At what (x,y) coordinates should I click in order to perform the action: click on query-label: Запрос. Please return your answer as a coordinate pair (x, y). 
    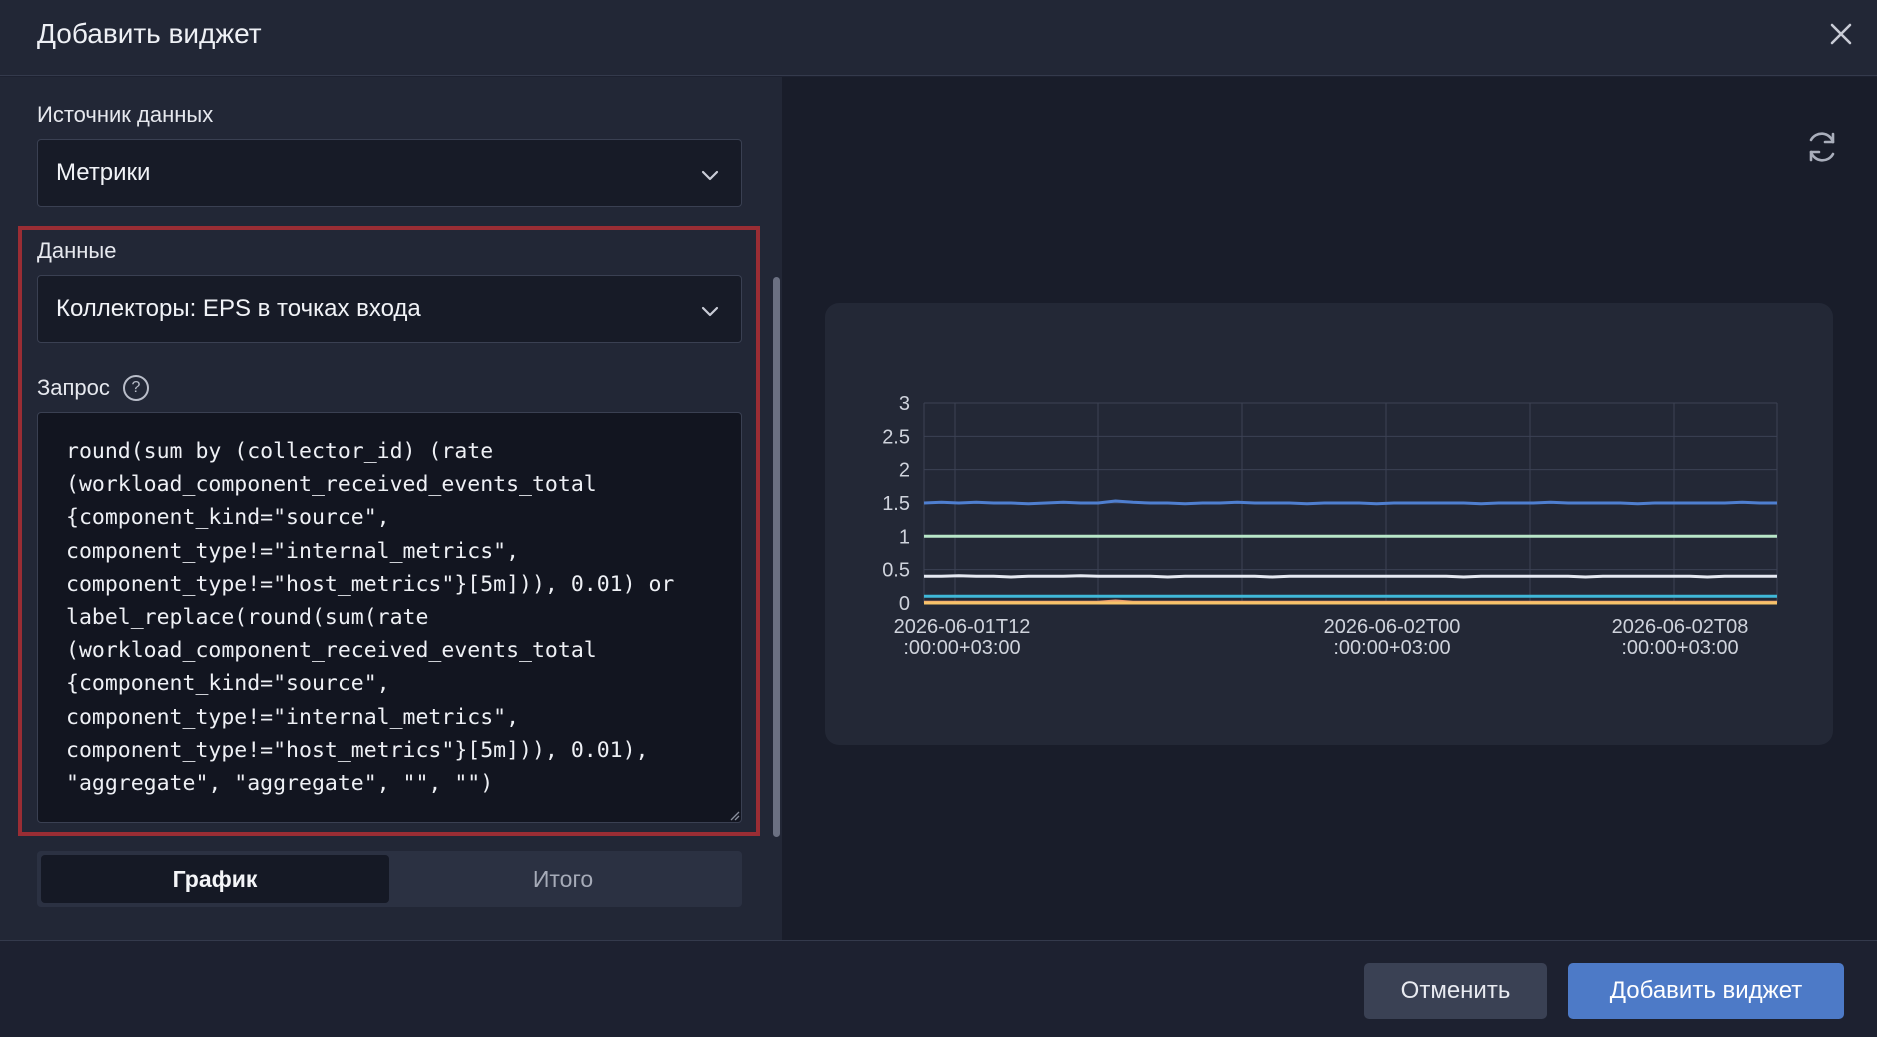
    Looking at the image, I should click on (73, 387).